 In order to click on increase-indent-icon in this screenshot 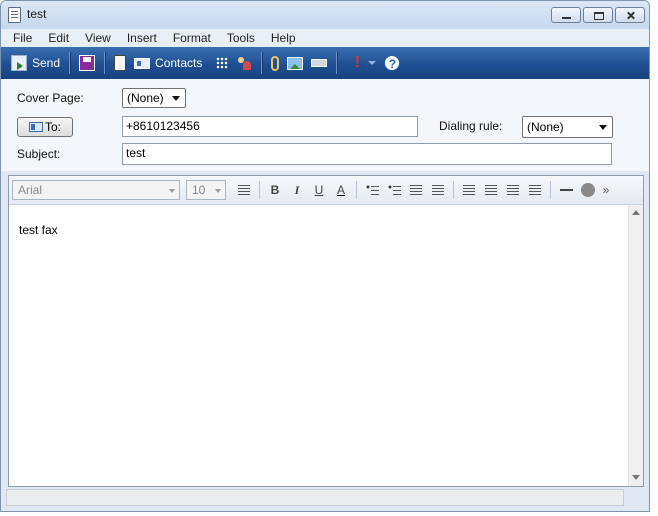, I will do `click(438, 190)`.